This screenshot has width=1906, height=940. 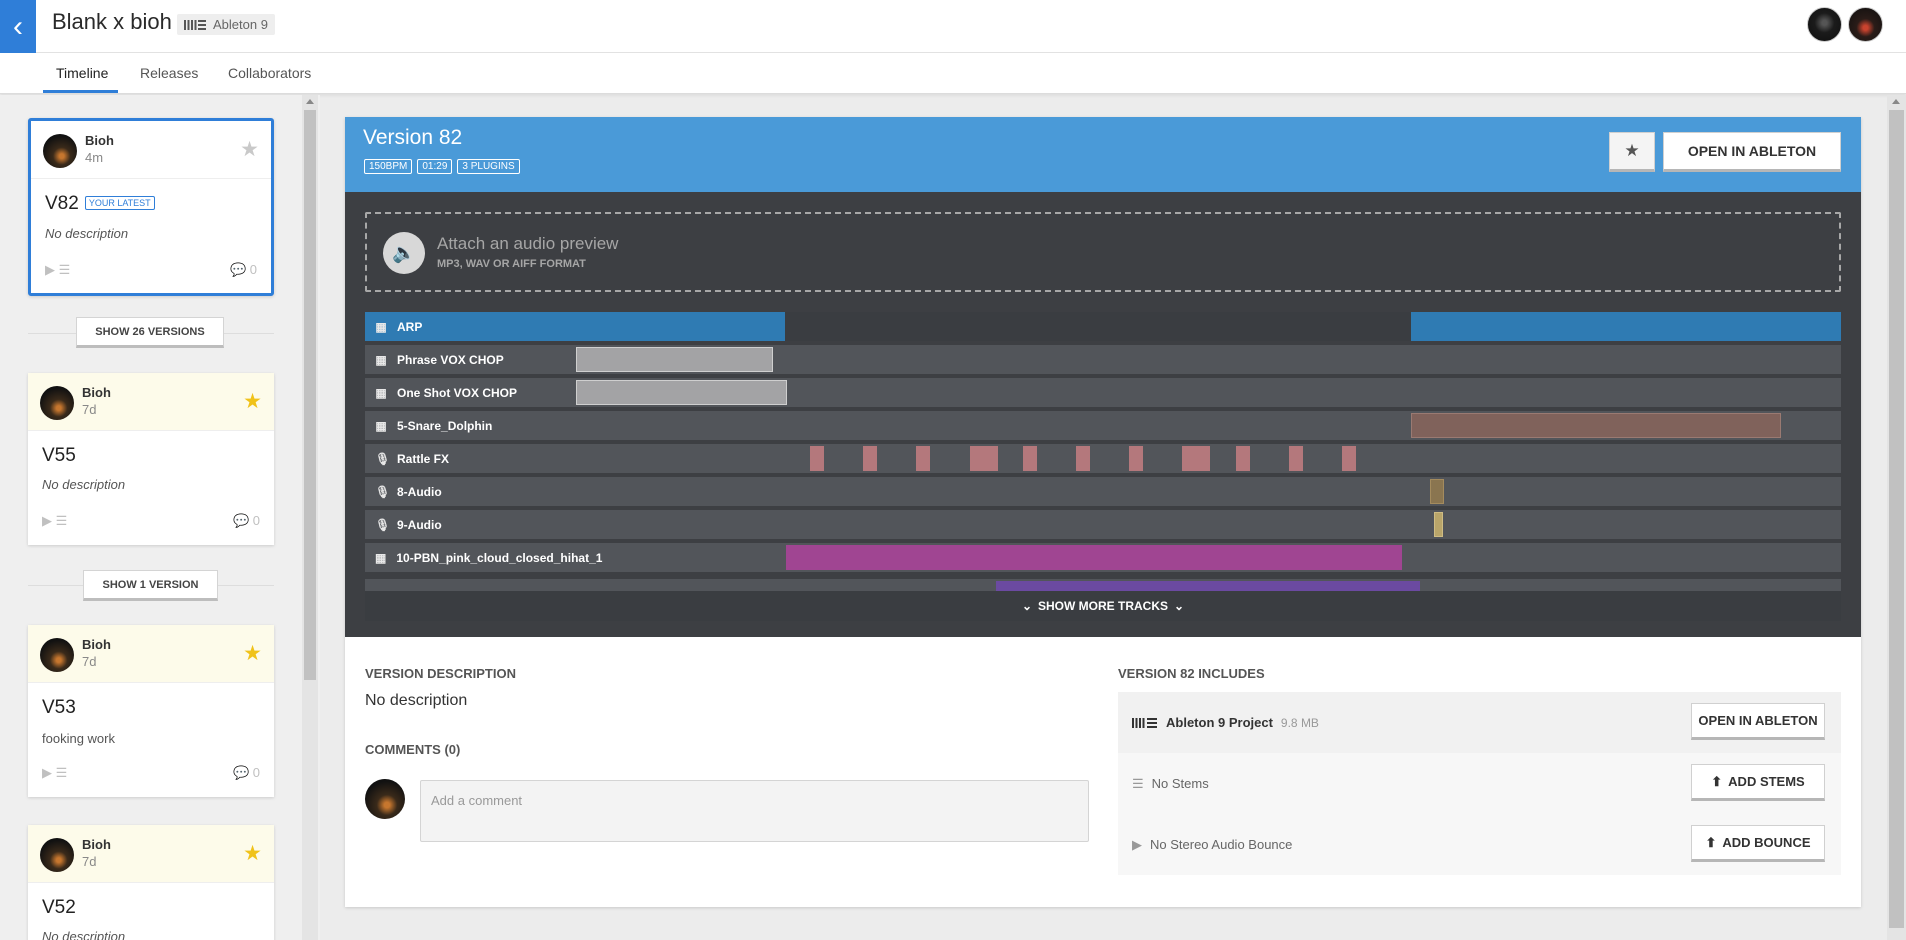 I want to click on comment-input: Add a comment, so click(x=754, y=811).